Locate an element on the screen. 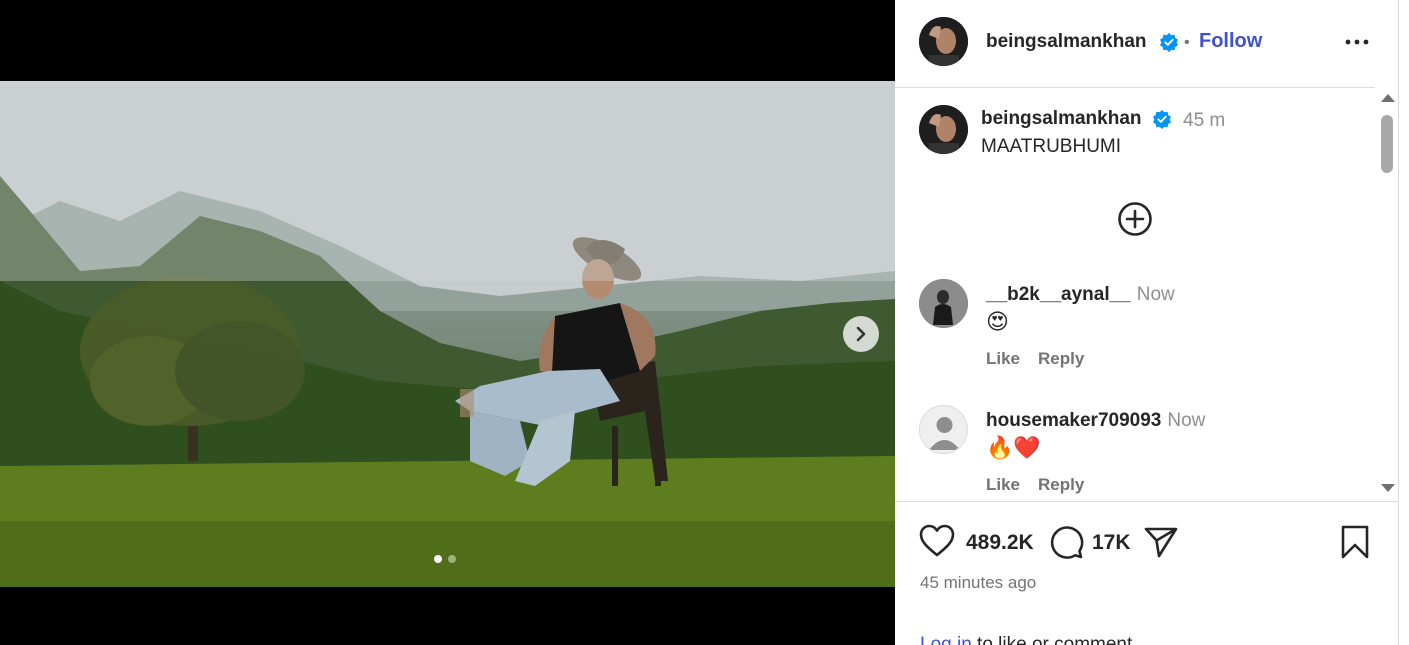  scroll-up-arrow-icon is located at coordinates (1388, 98).